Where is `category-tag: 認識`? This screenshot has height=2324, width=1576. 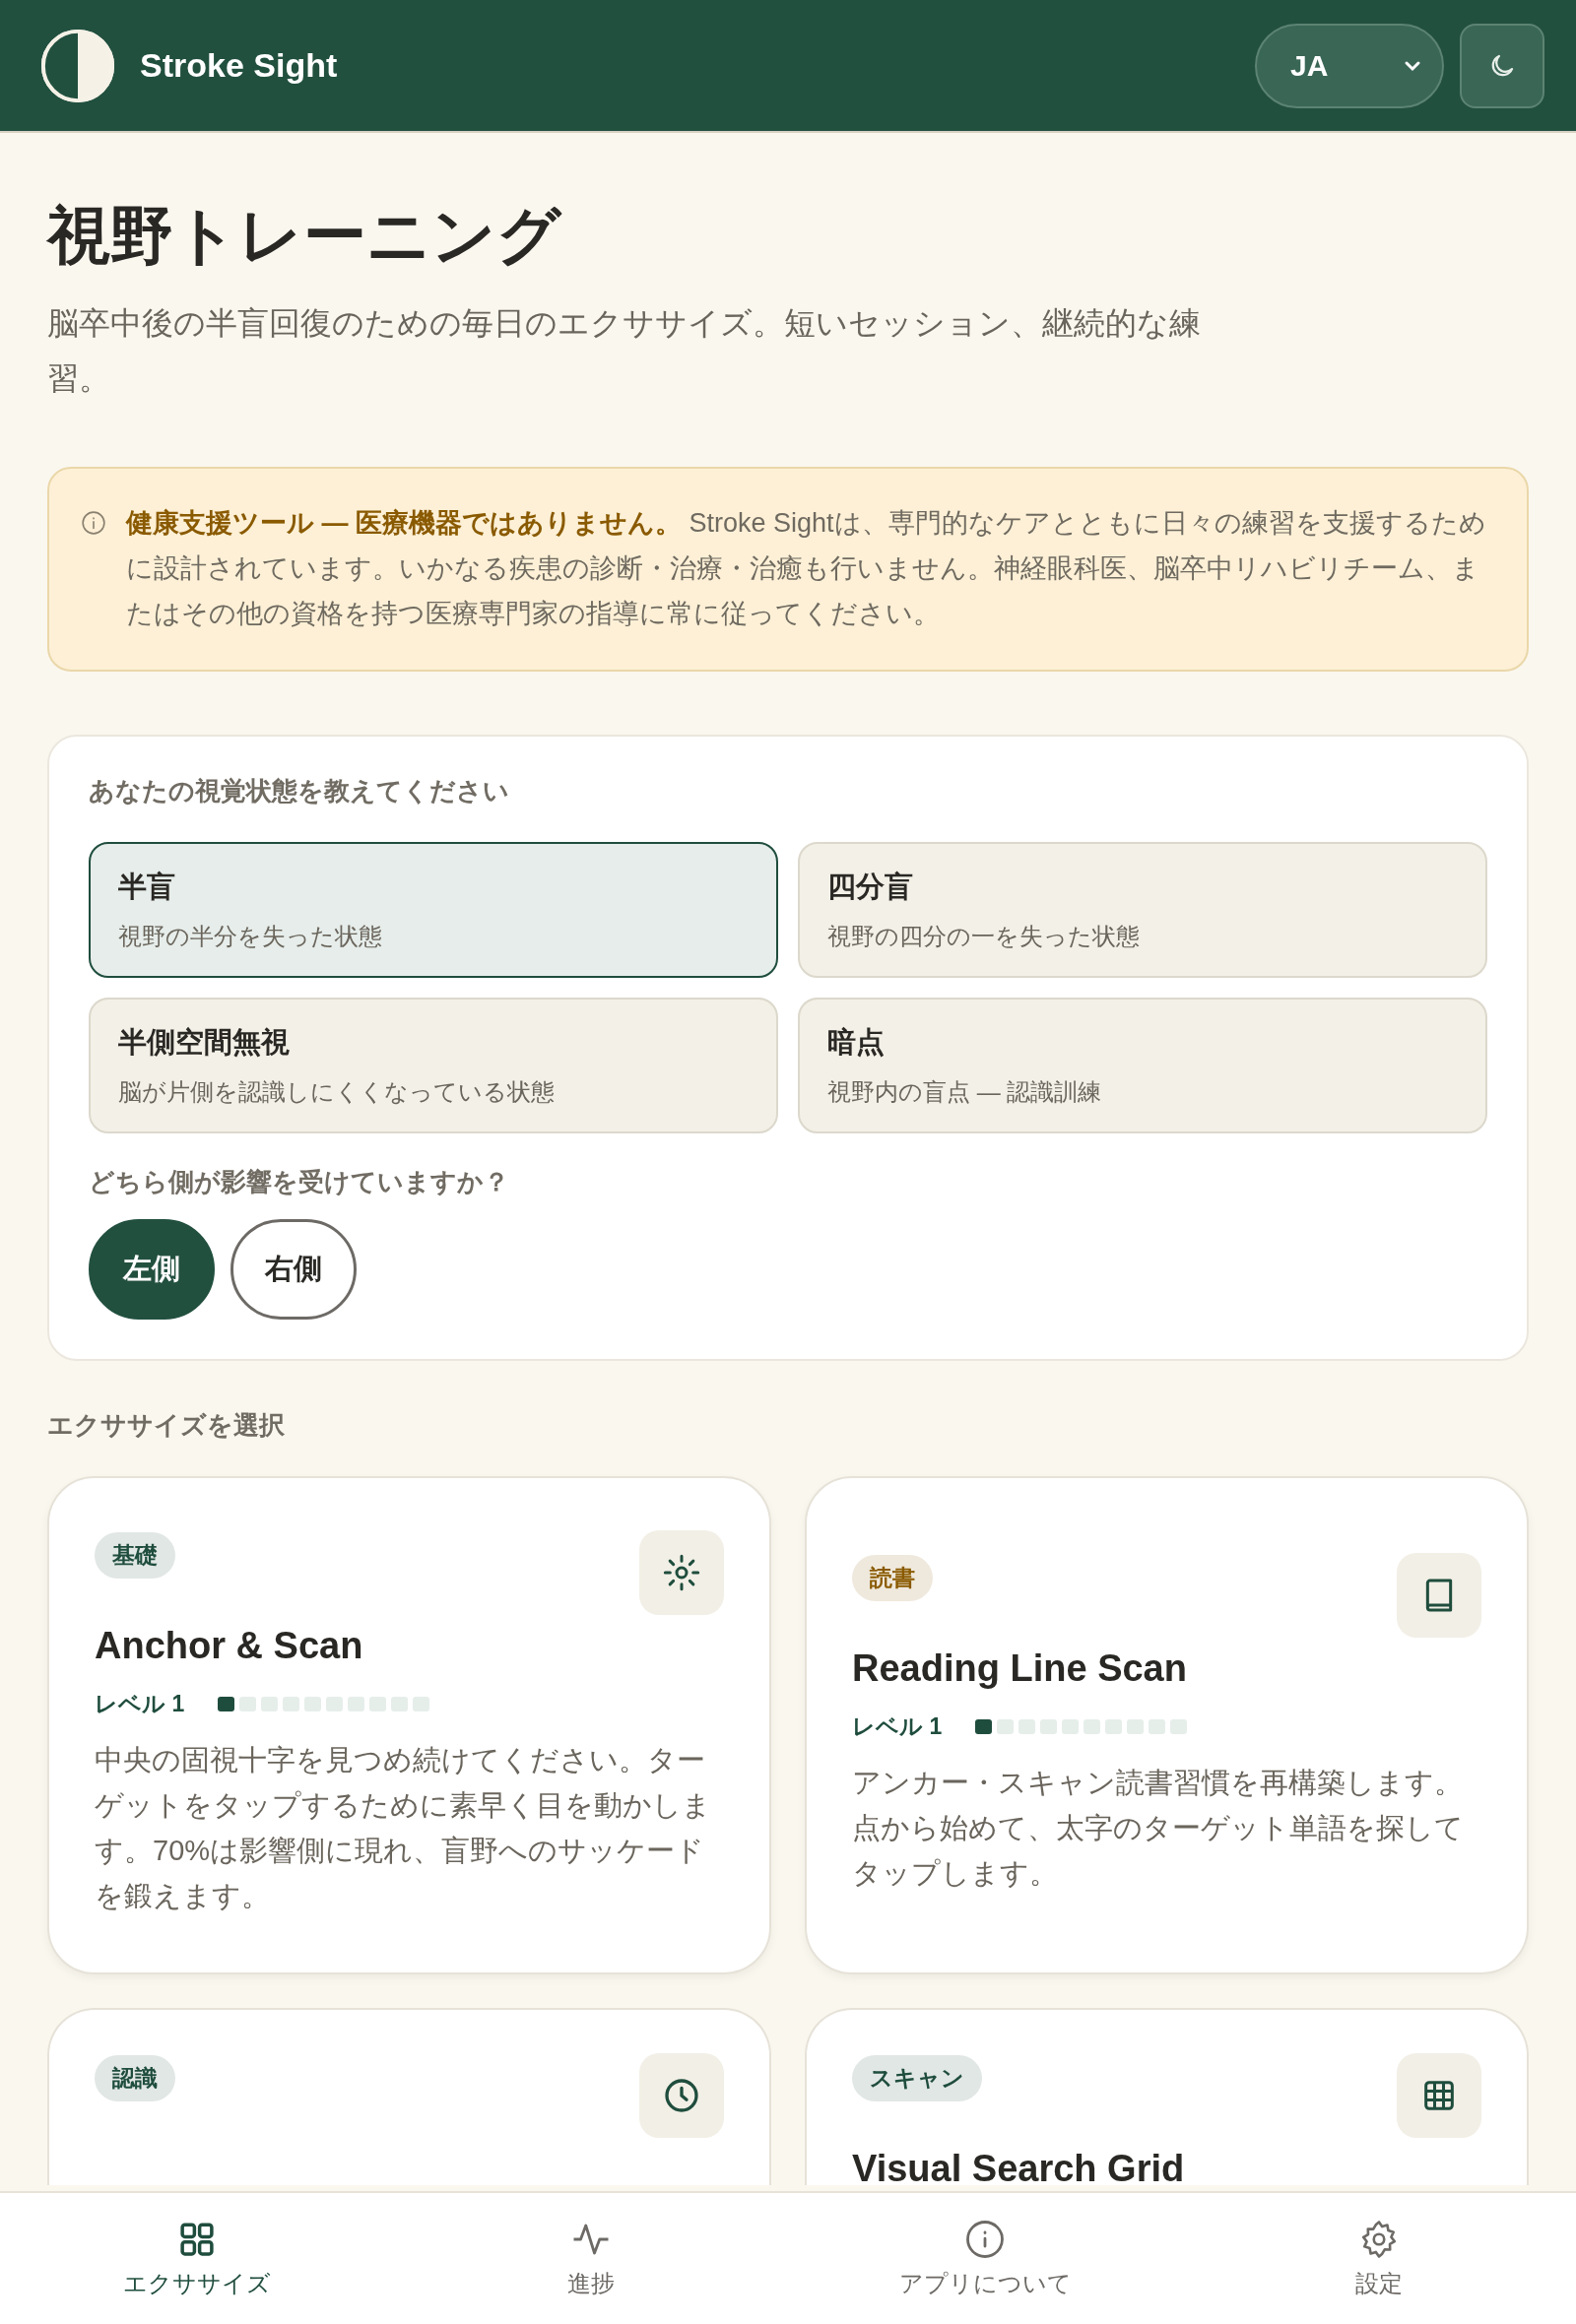 category-tag: 認識 is located at coordinates (135, 2078).